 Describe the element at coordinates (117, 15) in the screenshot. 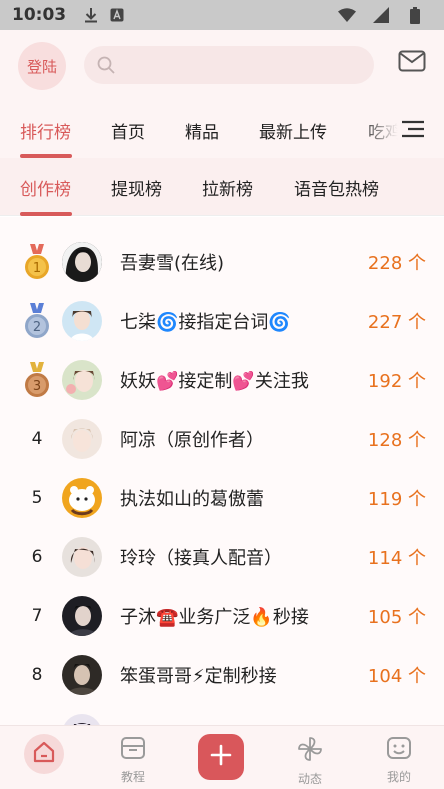

I see `app-notification-icon` at that location.